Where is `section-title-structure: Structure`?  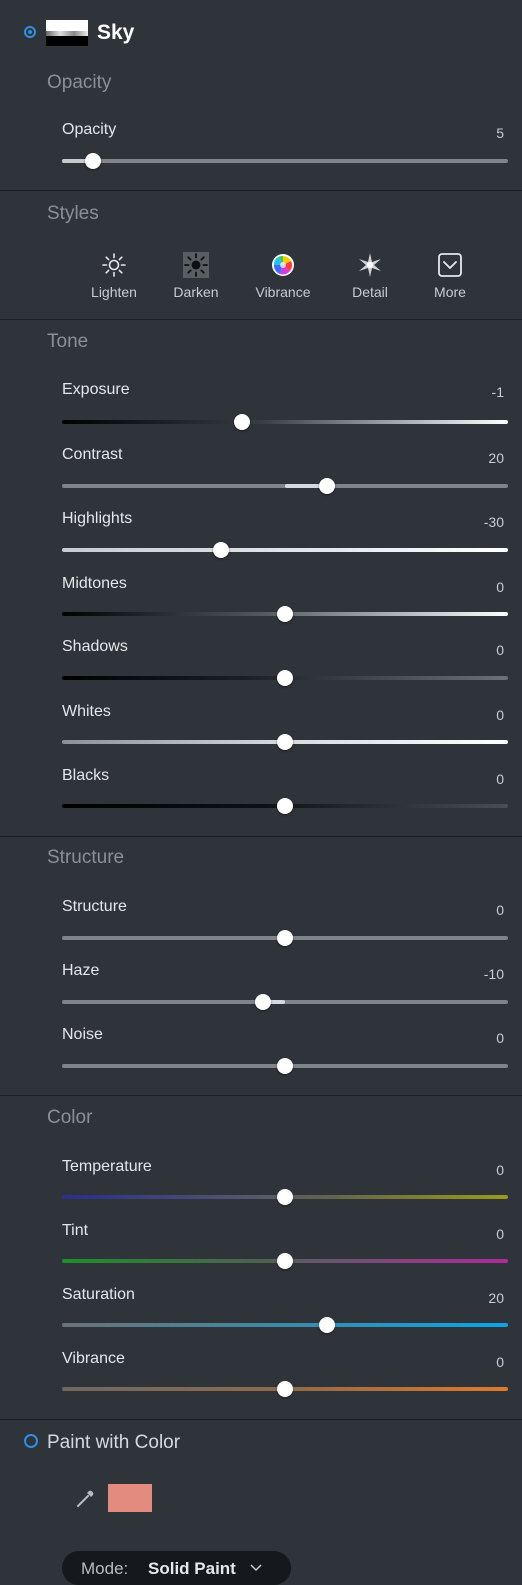
section-title-structure: Structure is located at coordinates (86, 857).